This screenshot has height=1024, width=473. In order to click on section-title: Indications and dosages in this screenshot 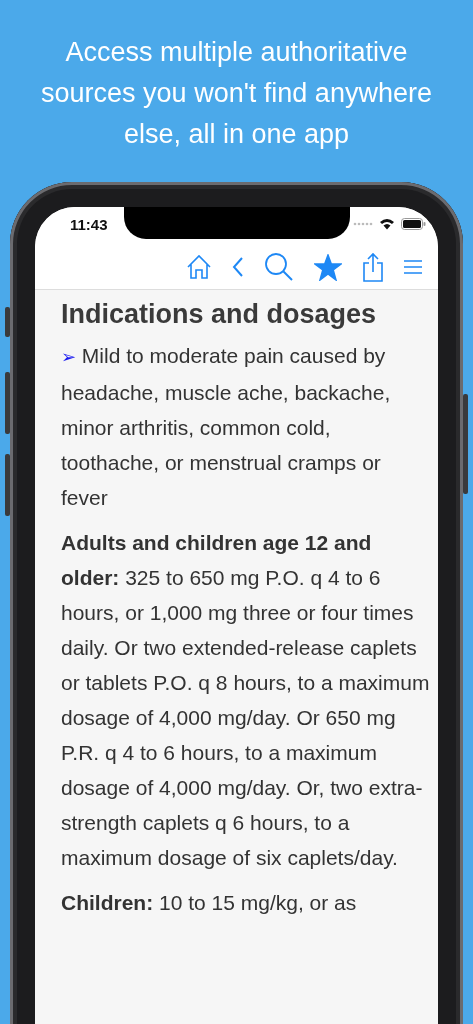, I will do `click(219, 314)`.